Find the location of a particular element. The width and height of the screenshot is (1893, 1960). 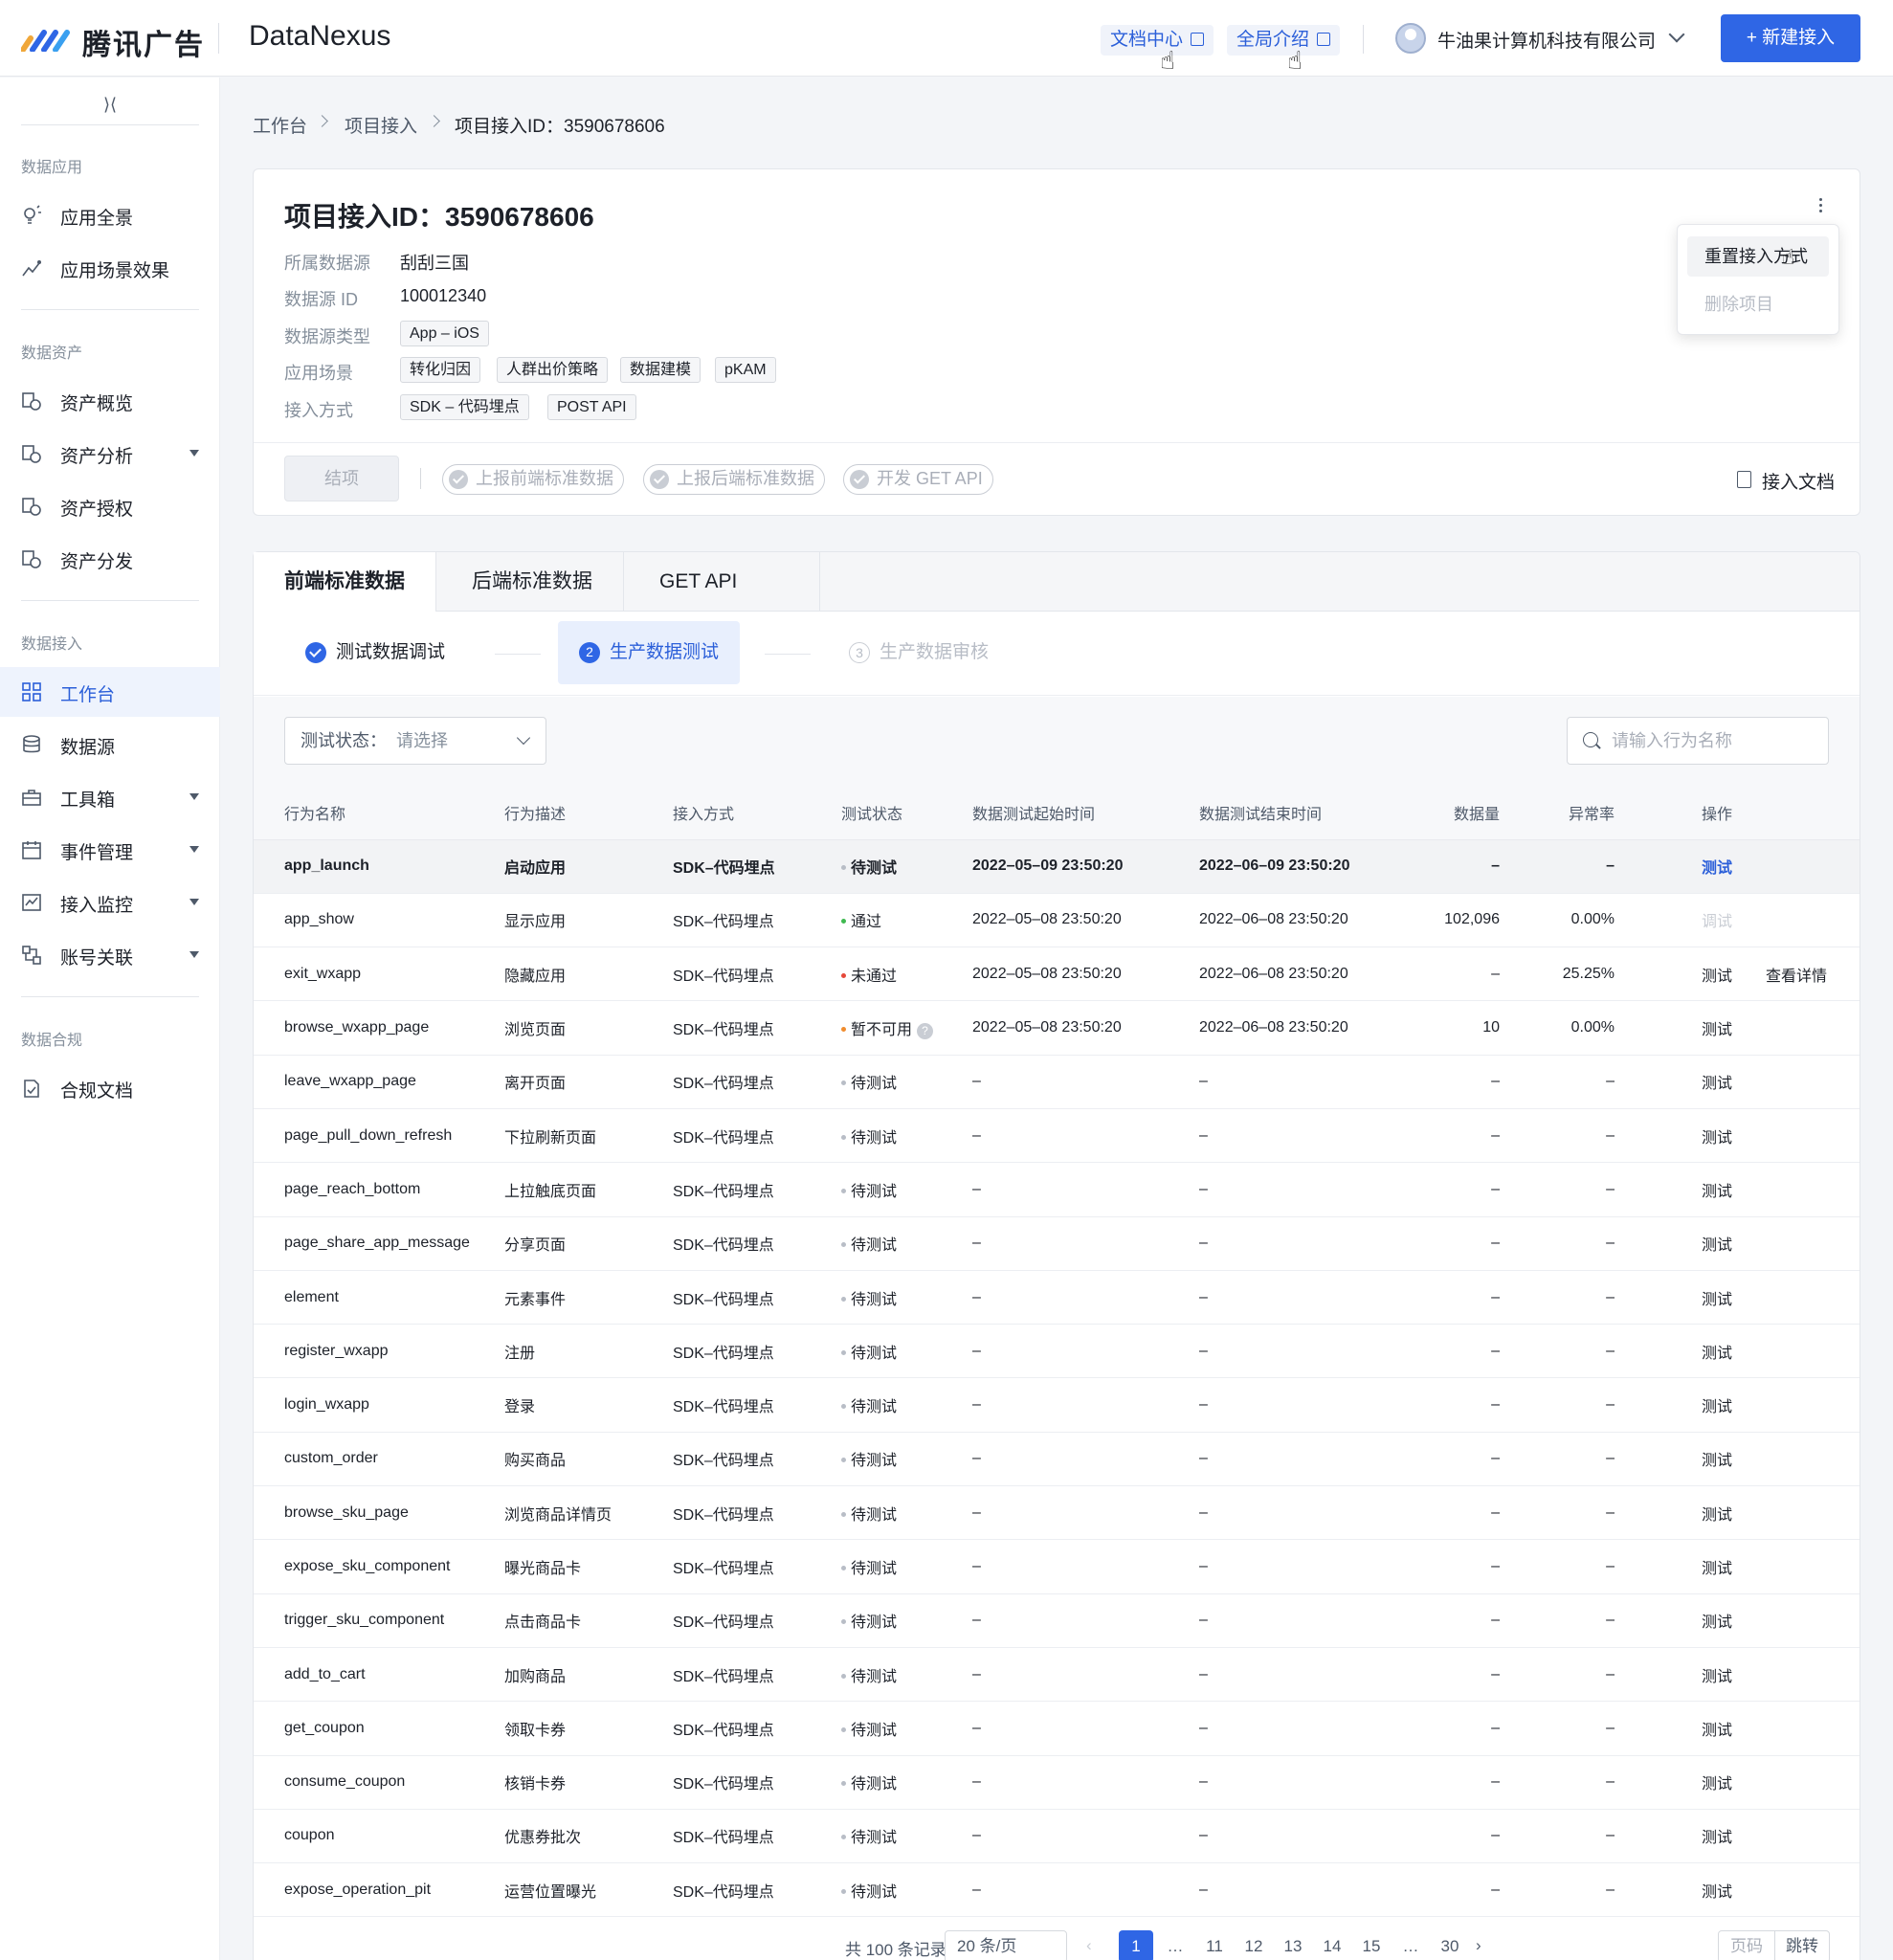

page-number: 15 is located at coordinates (1371, 1945).